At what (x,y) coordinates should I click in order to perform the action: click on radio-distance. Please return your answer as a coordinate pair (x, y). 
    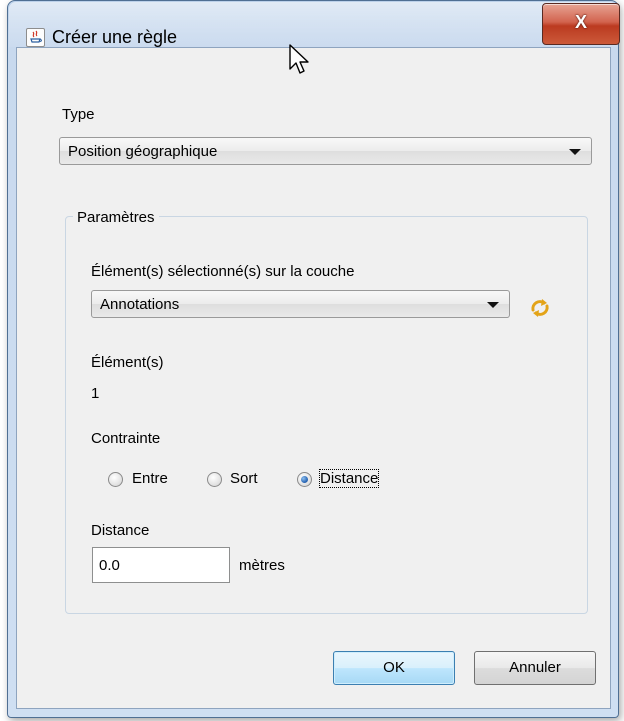
    Looking at the image, I should click on (304, 479).